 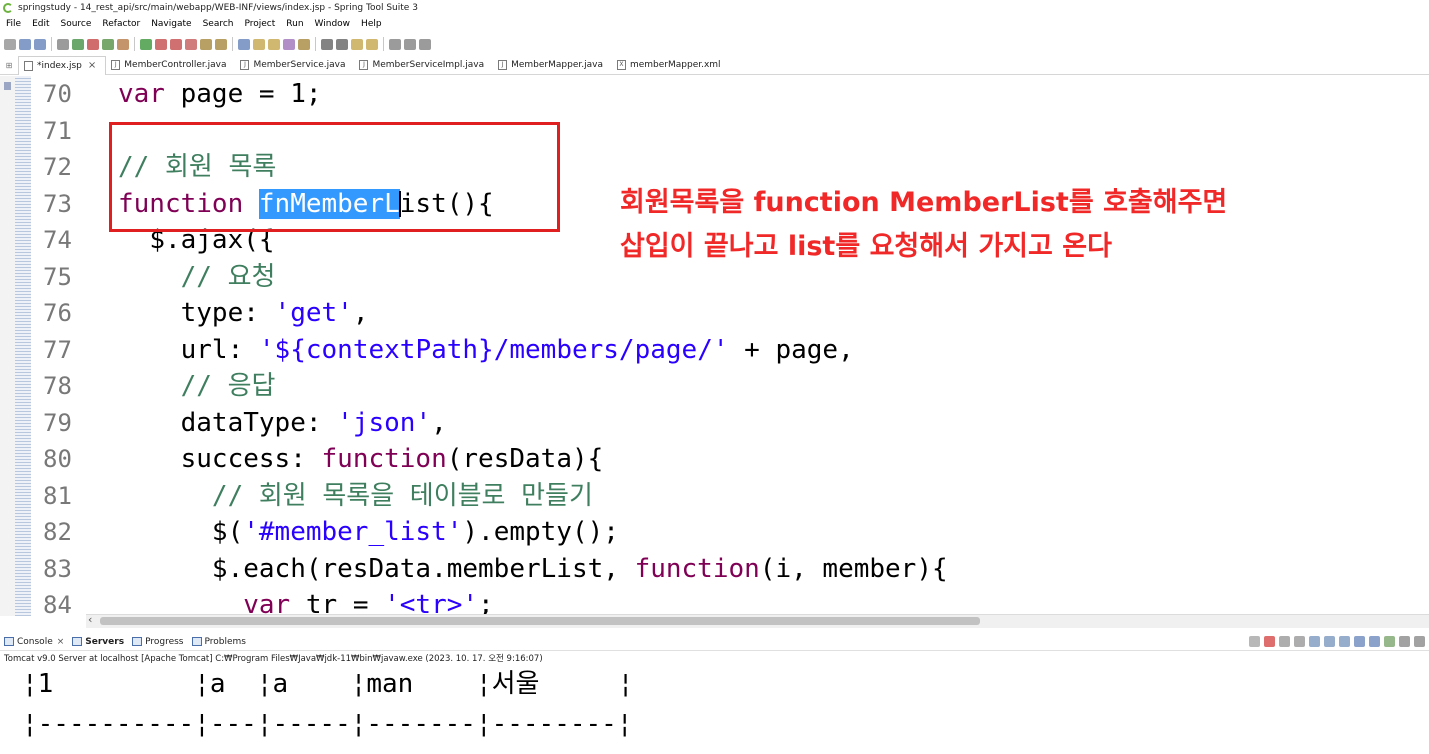 I want to click on menu-item-refactor: Refactor, so click(x=121, y=24).